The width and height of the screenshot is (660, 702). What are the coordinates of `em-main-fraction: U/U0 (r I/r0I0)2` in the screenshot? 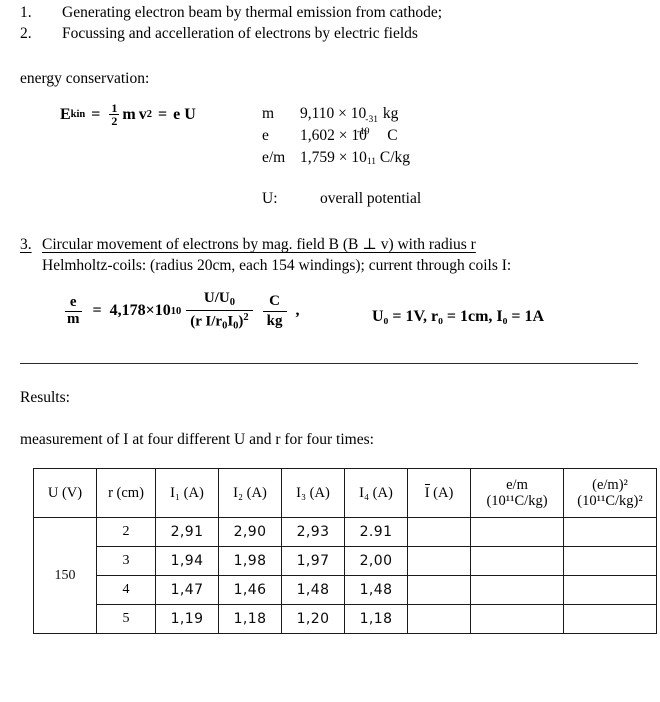 It's located at (219, 311).